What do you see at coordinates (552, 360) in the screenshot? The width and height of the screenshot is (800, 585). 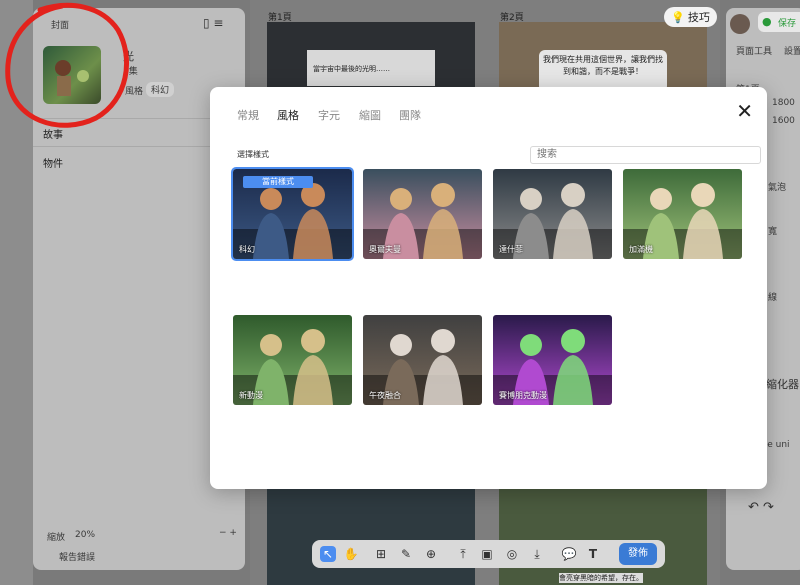 I see `style-card: 賽博朋克動漫` at bounding box center [552, 360].